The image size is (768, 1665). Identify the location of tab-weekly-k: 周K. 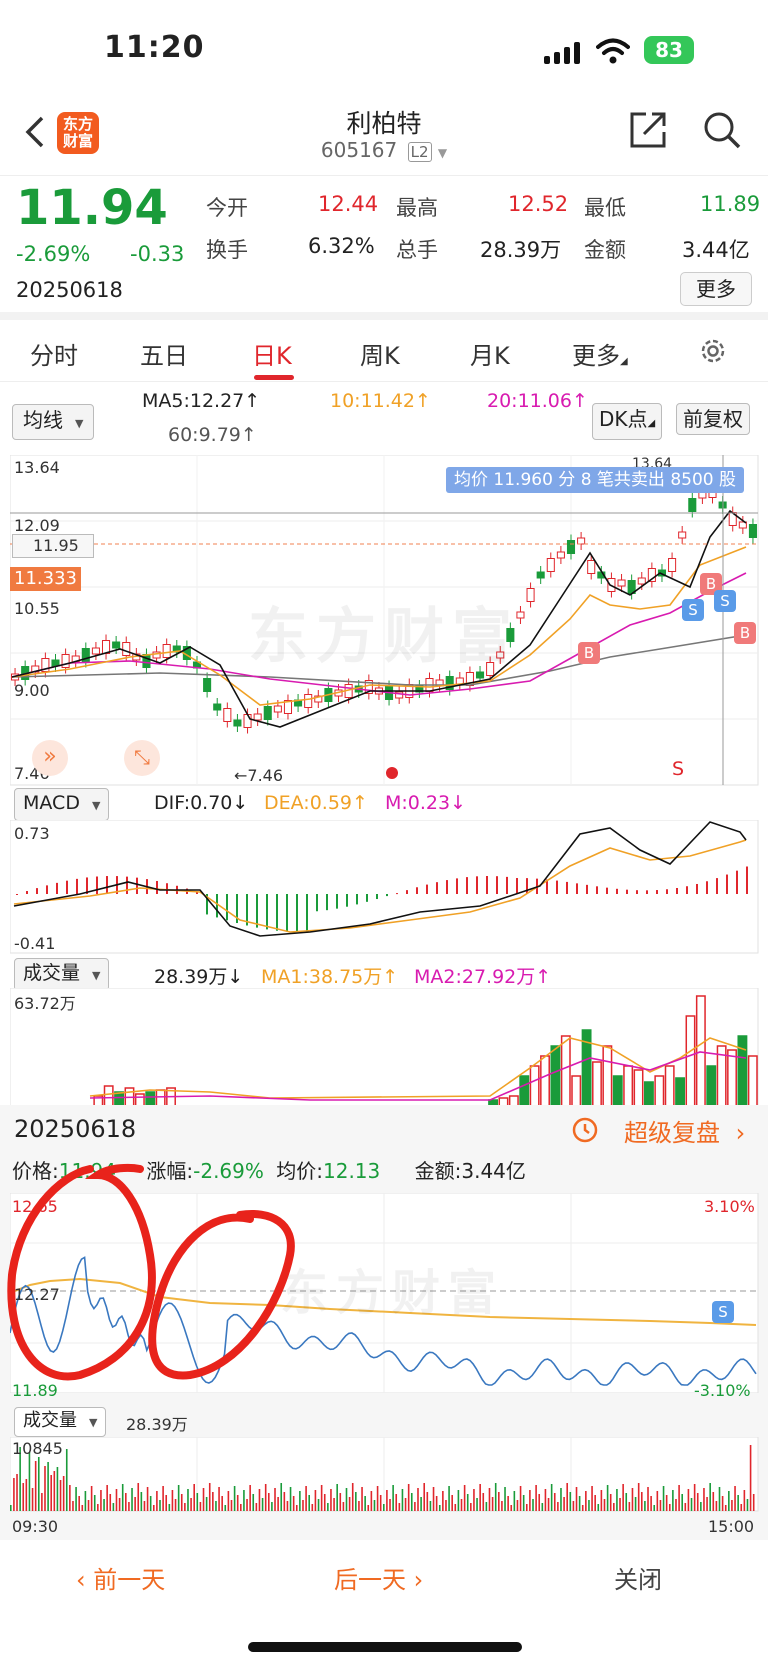
(380, 353).